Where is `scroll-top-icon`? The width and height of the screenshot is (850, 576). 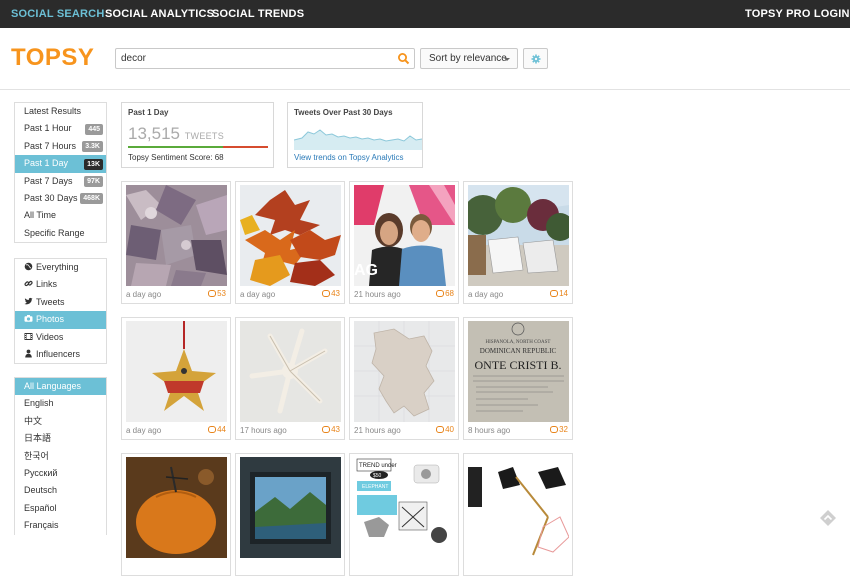 scroll-top-icon is located at coordinates (828, 518).